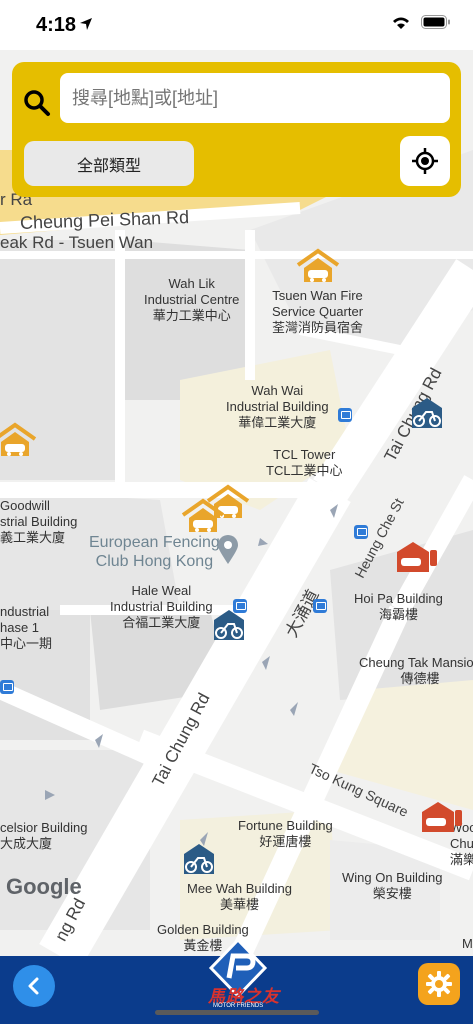  I want to click on search-icon, so click(37, 103).